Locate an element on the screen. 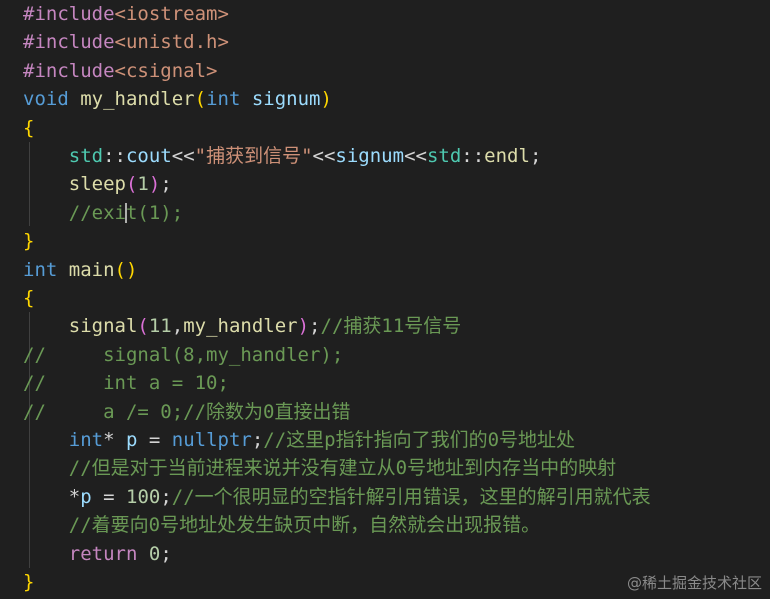  code-token: // int a = 10; is located at coordinates (126, 383).